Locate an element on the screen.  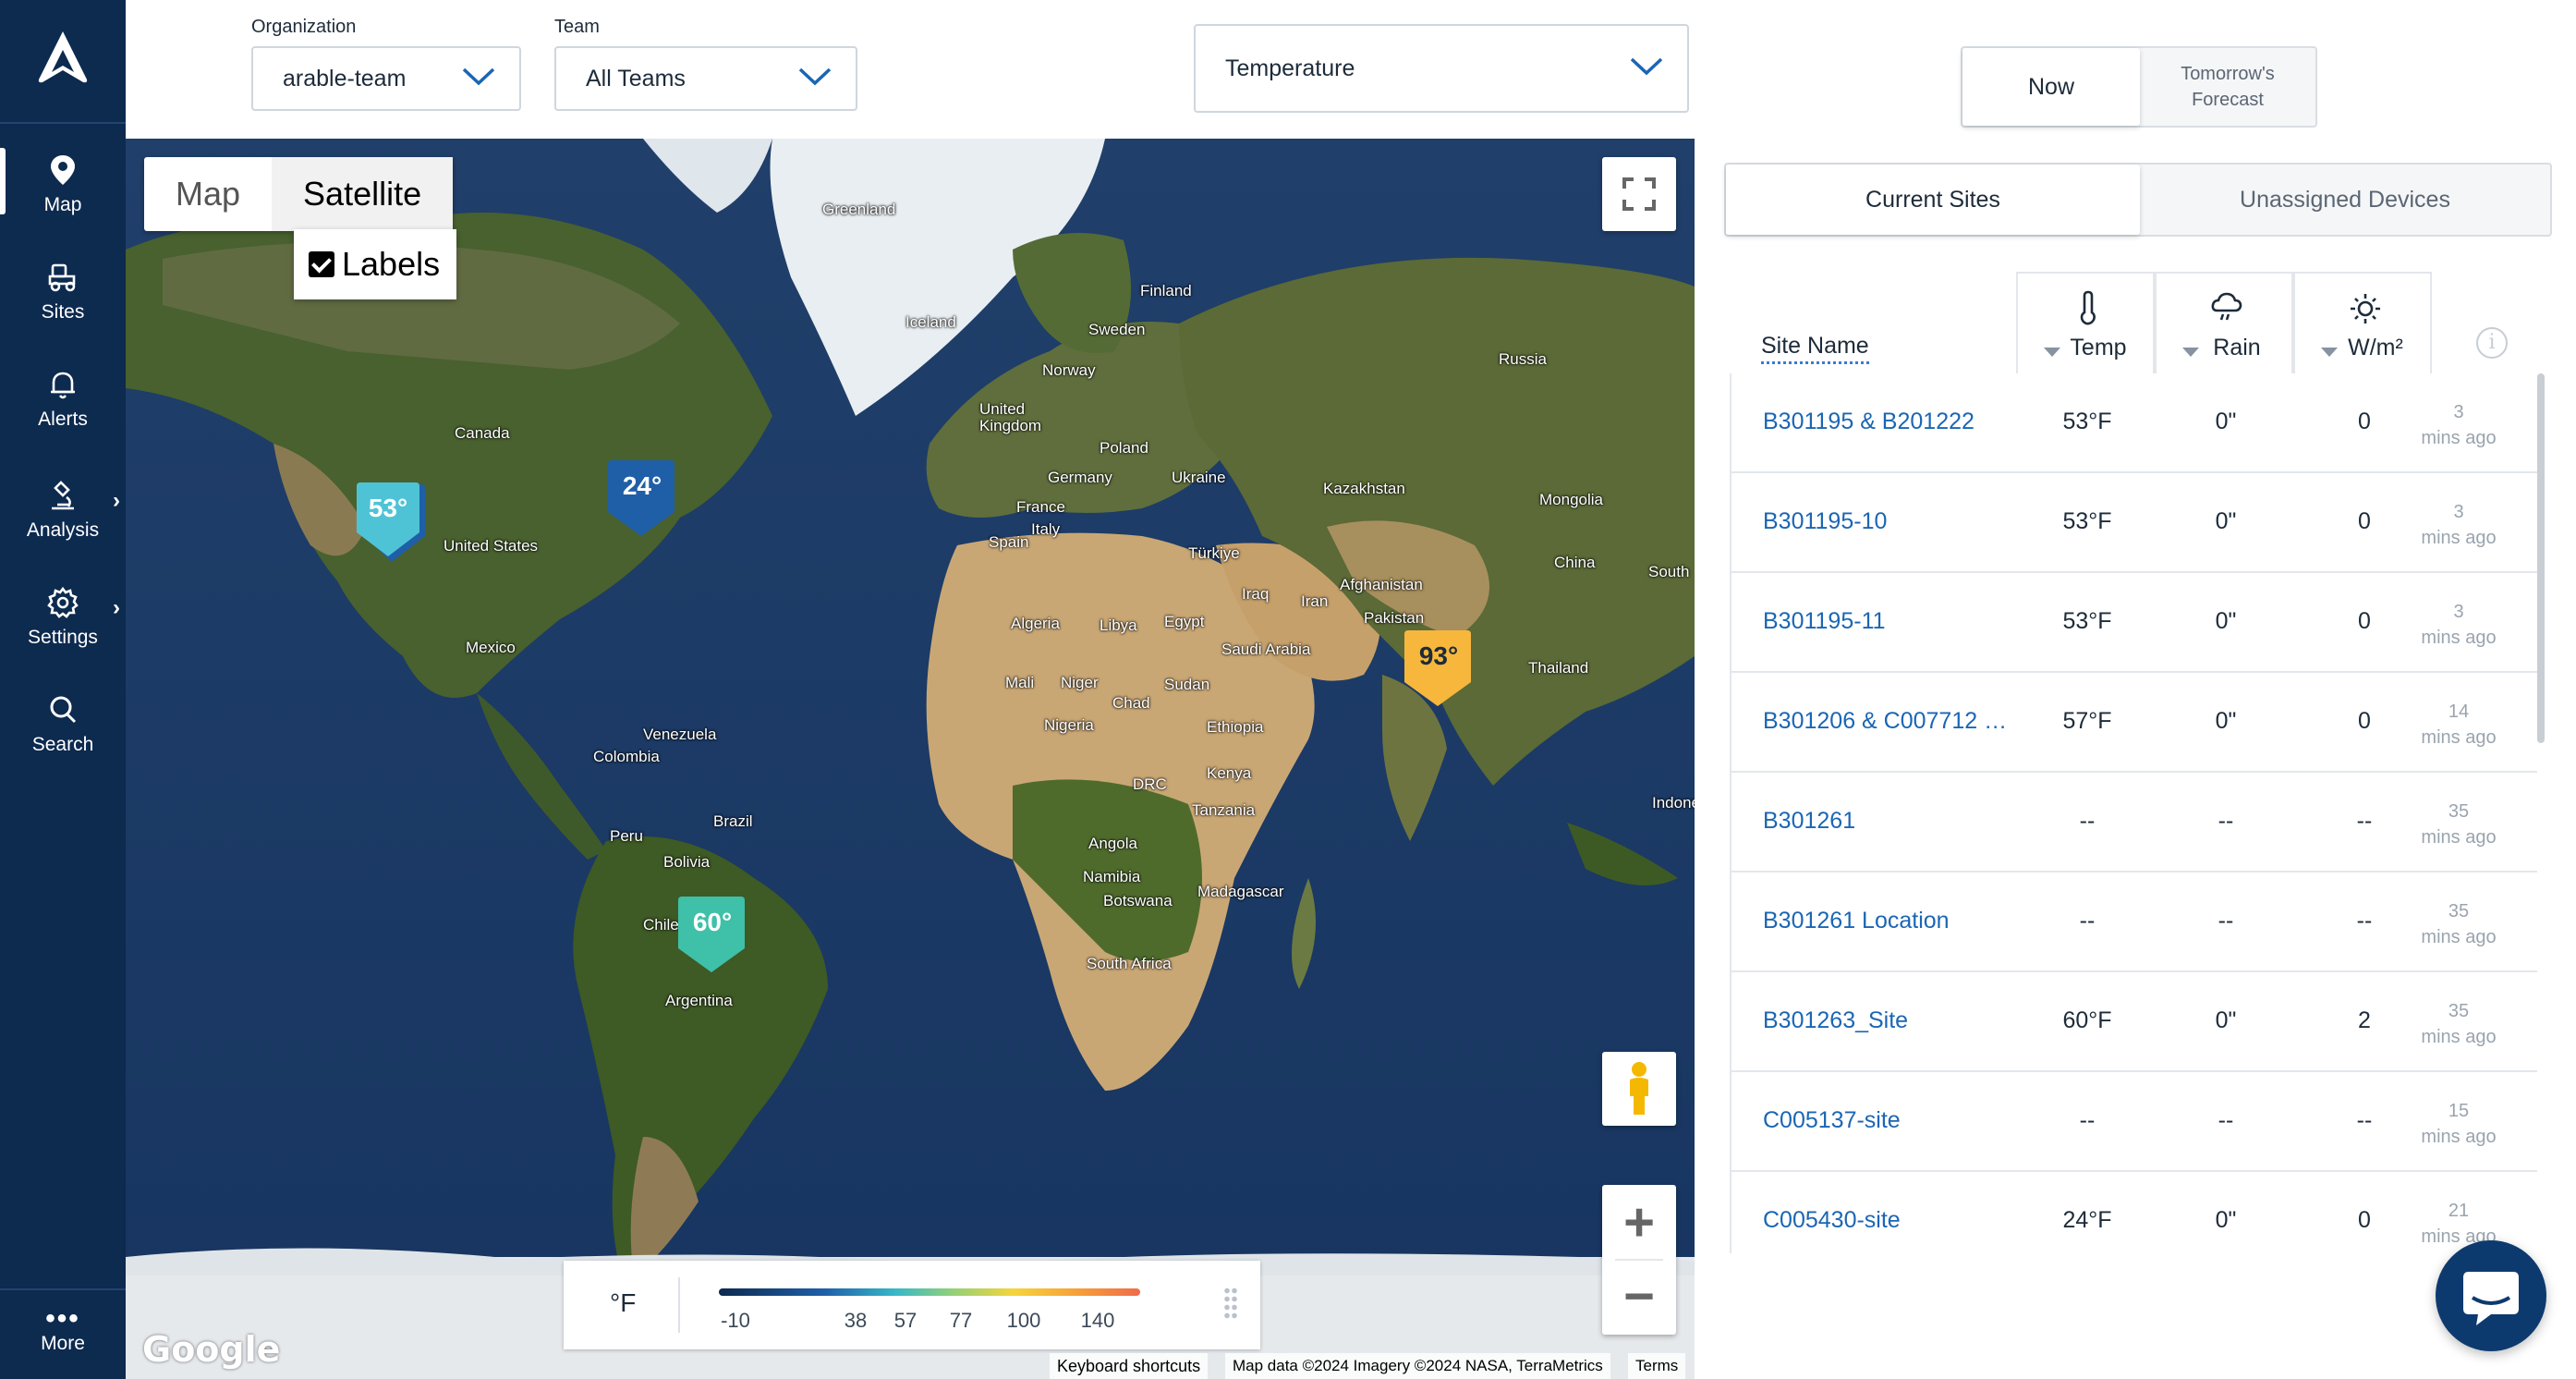
map-place-label: Niger is located at coordinates (1080, 682).